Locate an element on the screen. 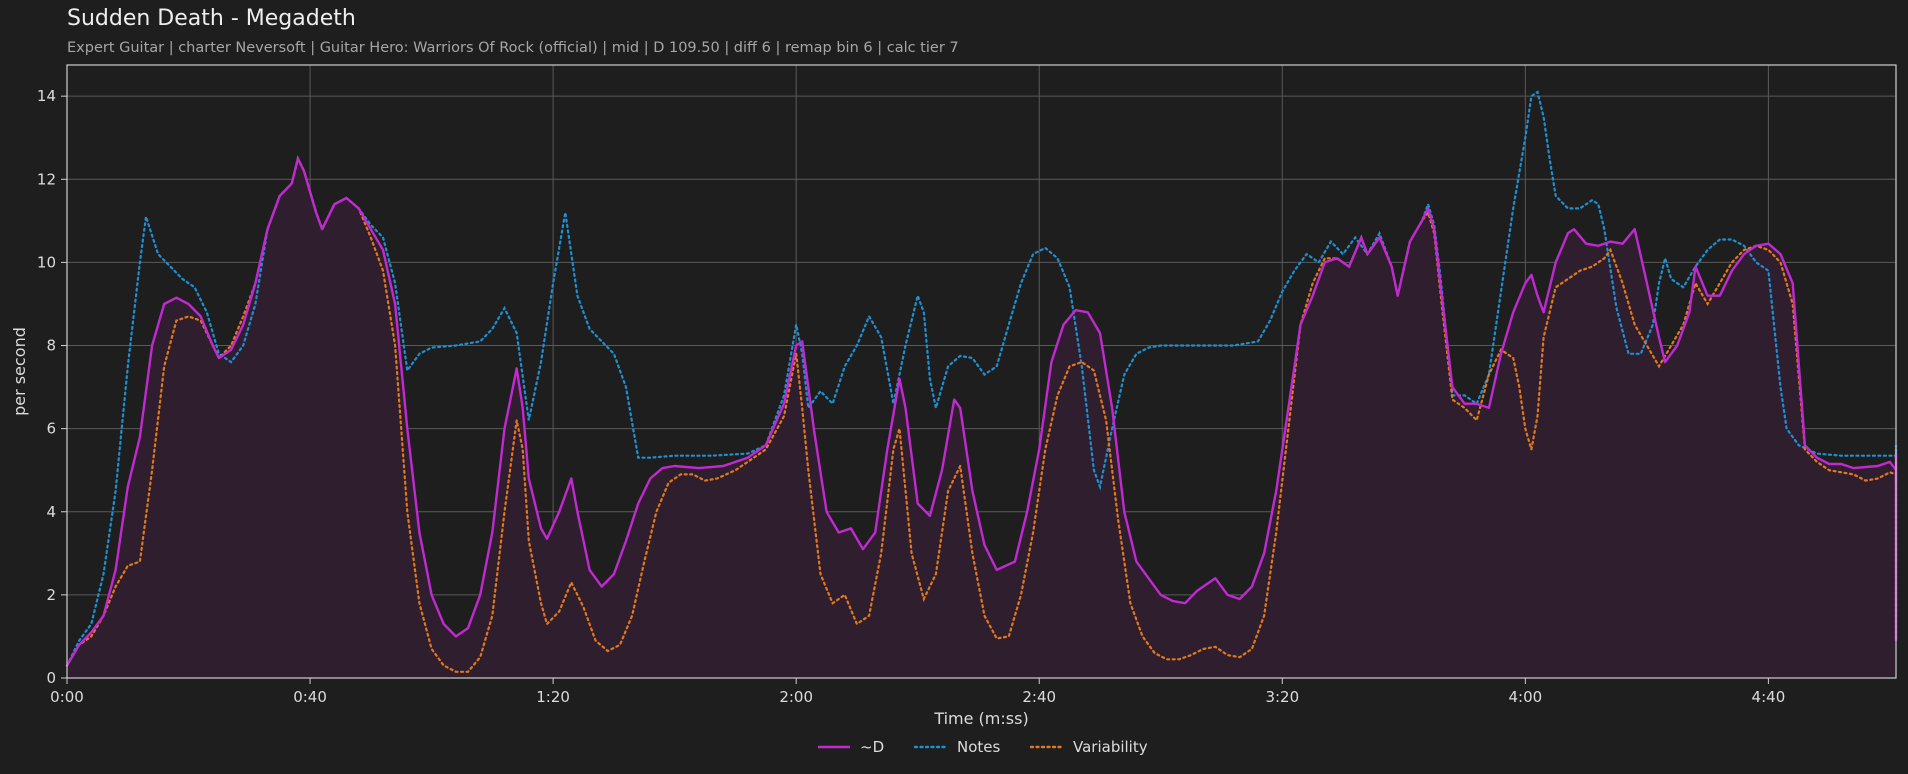 This screenshot has height=774, width=1908. legend-label: Notes is located at coordinates (979, 747).